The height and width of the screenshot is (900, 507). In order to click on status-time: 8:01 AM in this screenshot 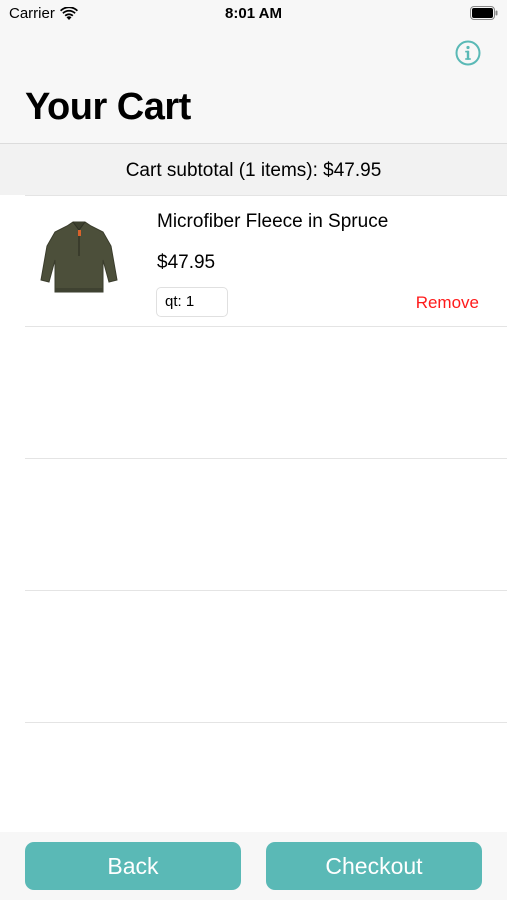, I will do `click(253, 13)`.